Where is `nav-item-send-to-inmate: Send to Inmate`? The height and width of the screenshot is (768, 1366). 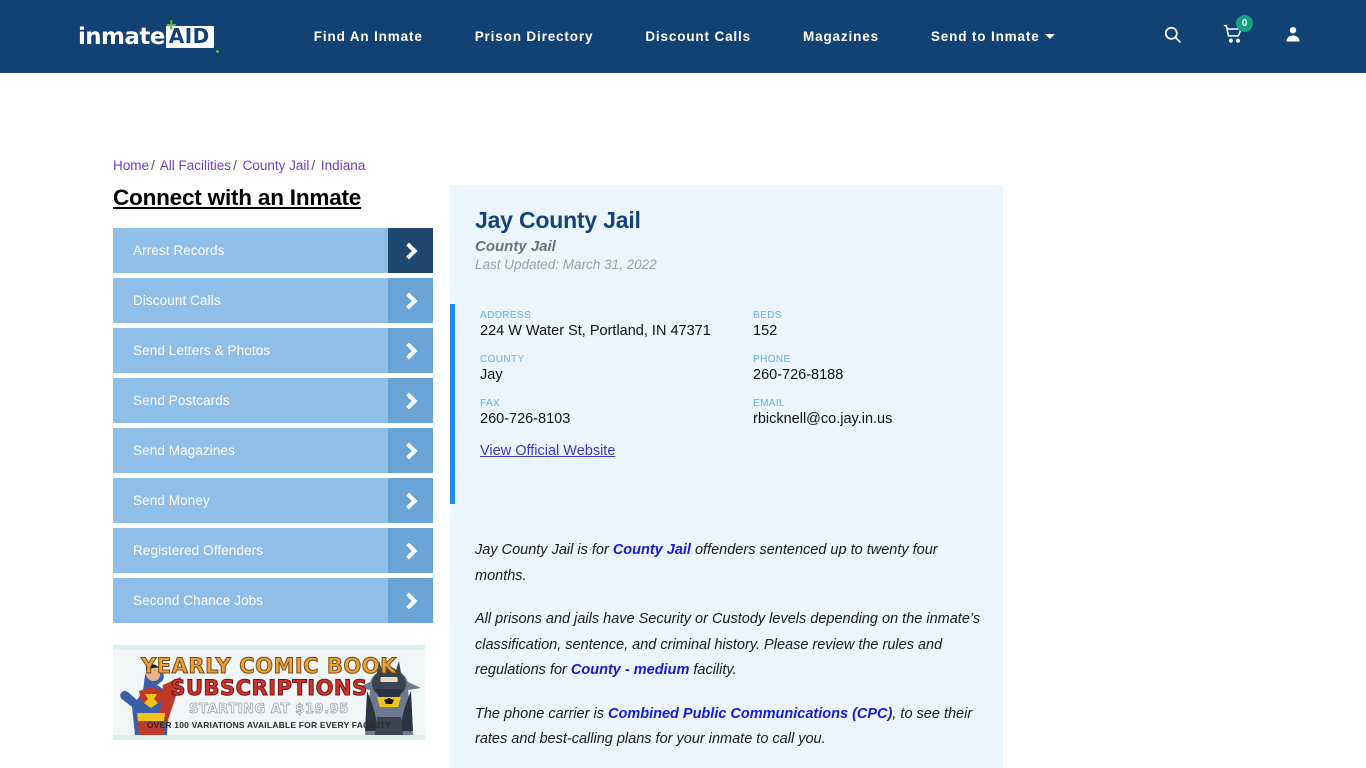
nav-item-send-to-inmate: Send to Inmate is located at coordinates (993, 36).